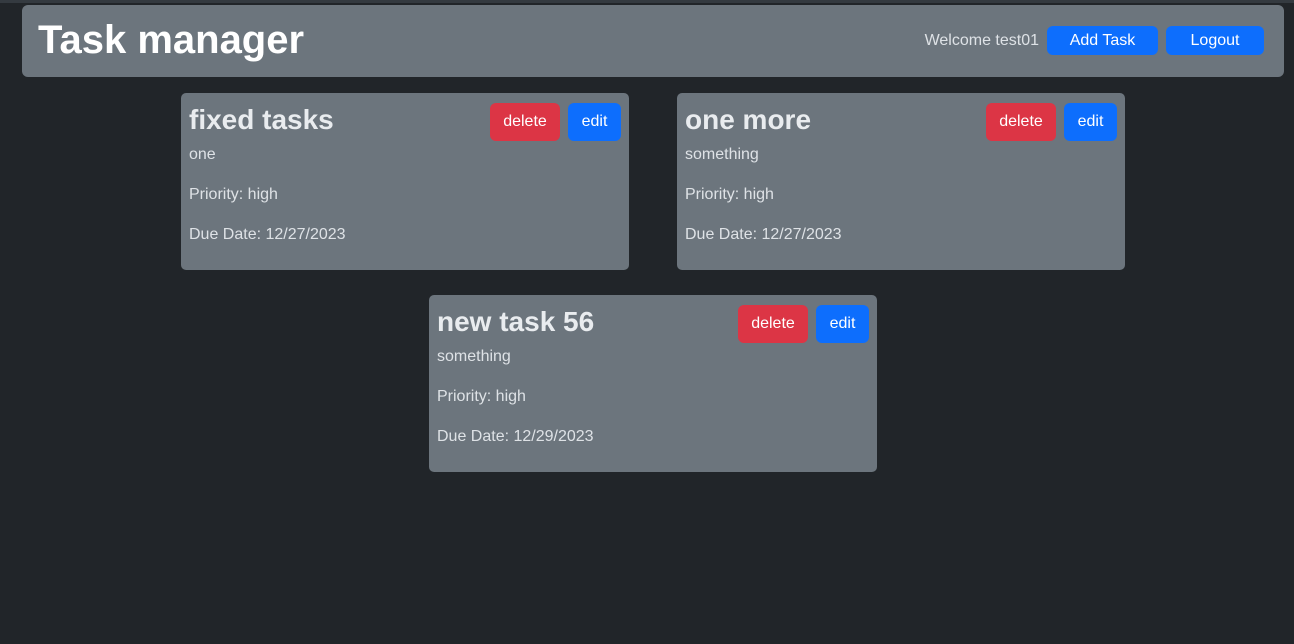 Image resolution: width=1294 pixels, height=644 pixels. Describe the element at coordinates (202, 154) in the screenshot. I see `task-description: one` at that location.